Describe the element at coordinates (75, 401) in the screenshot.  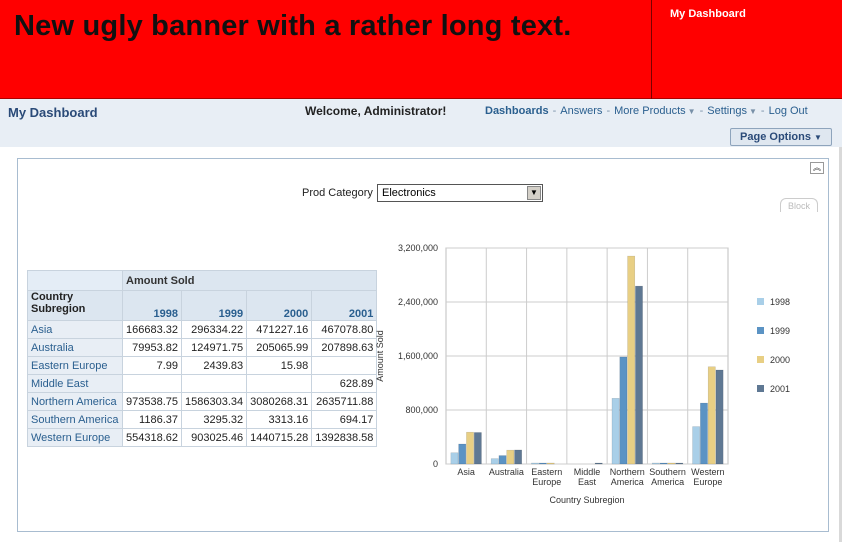
I see `row-label: Northern America` at that location.